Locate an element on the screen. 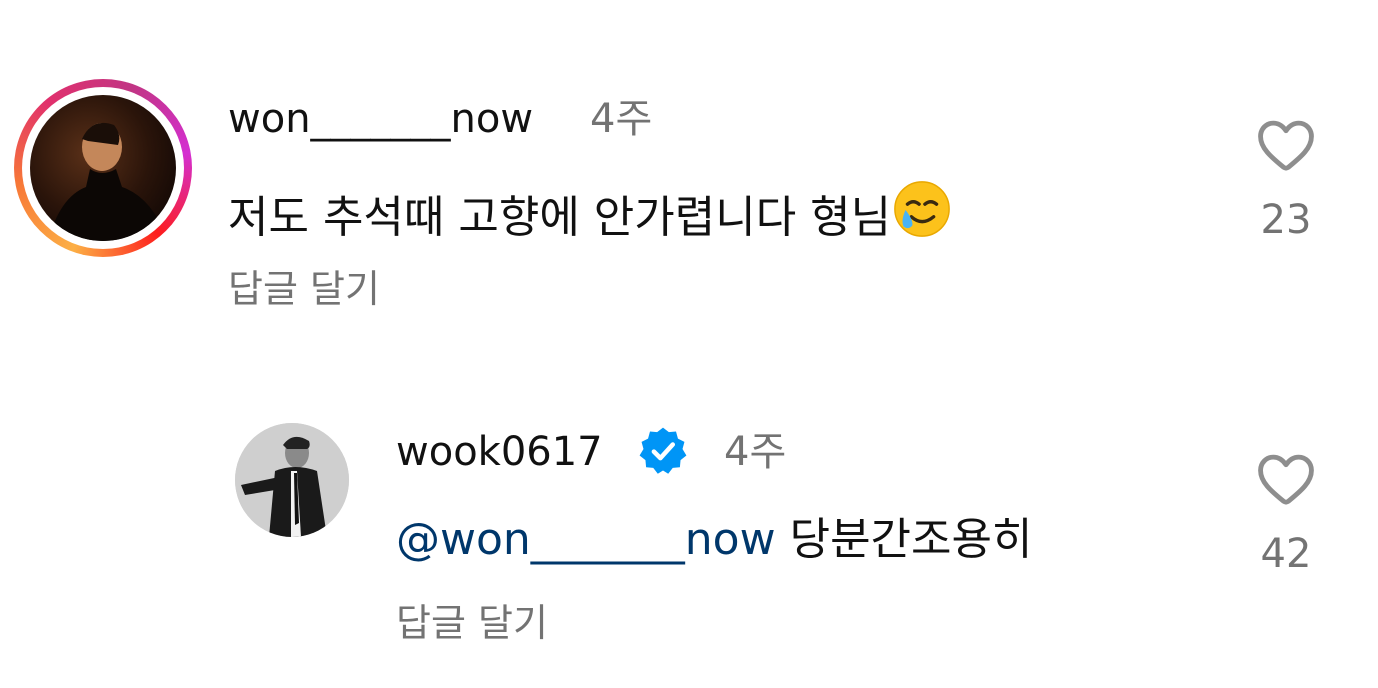 This screenshot has height=688, width=1378. comment-text: @won_______now 당분간조용히 is located at coordinates (714, 540).